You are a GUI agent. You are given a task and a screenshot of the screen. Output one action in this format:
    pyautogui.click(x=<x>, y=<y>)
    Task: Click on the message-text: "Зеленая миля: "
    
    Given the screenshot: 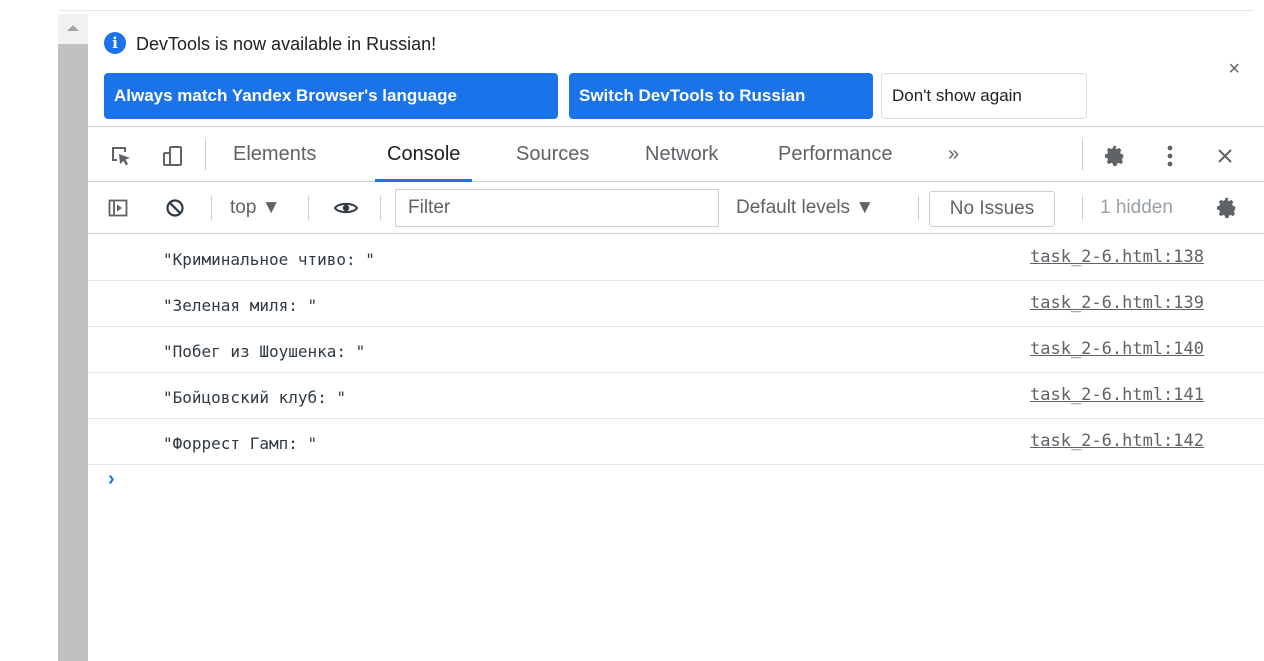 What is the action you would take?
    pyautogui.click(x=240, y=305)
    